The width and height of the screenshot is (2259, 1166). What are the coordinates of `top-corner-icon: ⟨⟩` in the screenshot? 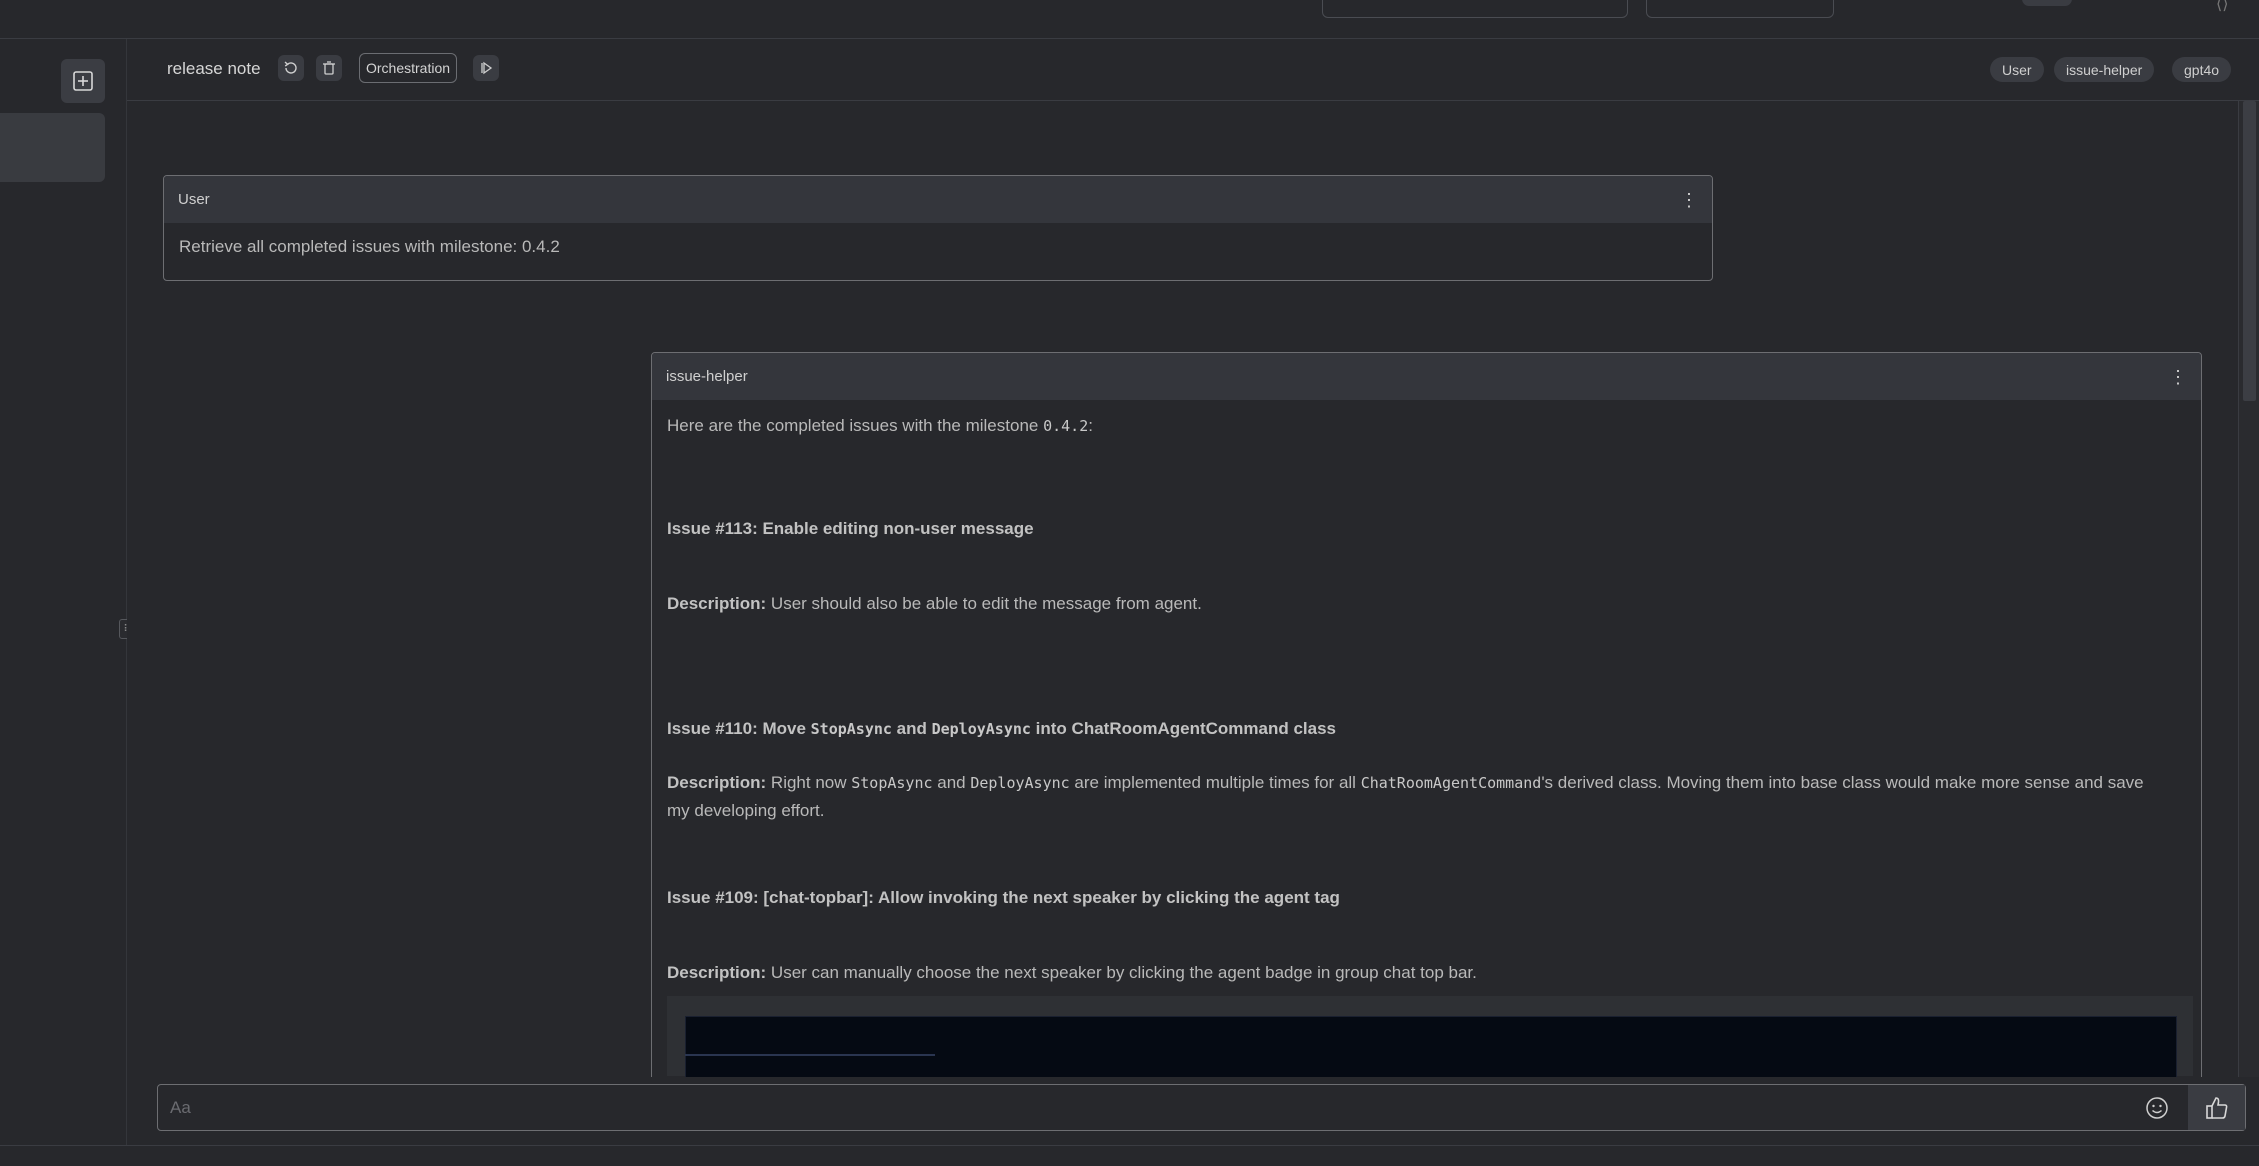 It's located at (2231, 6).